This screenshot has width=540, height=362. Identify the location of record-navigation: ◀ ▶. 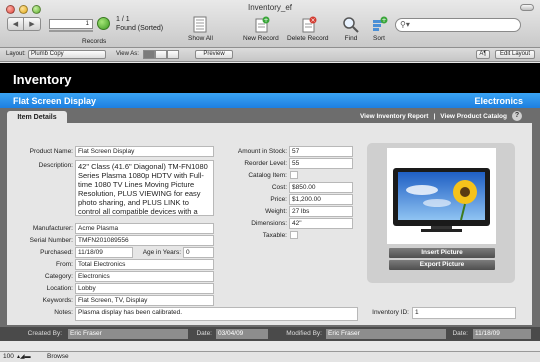
(24, 24).